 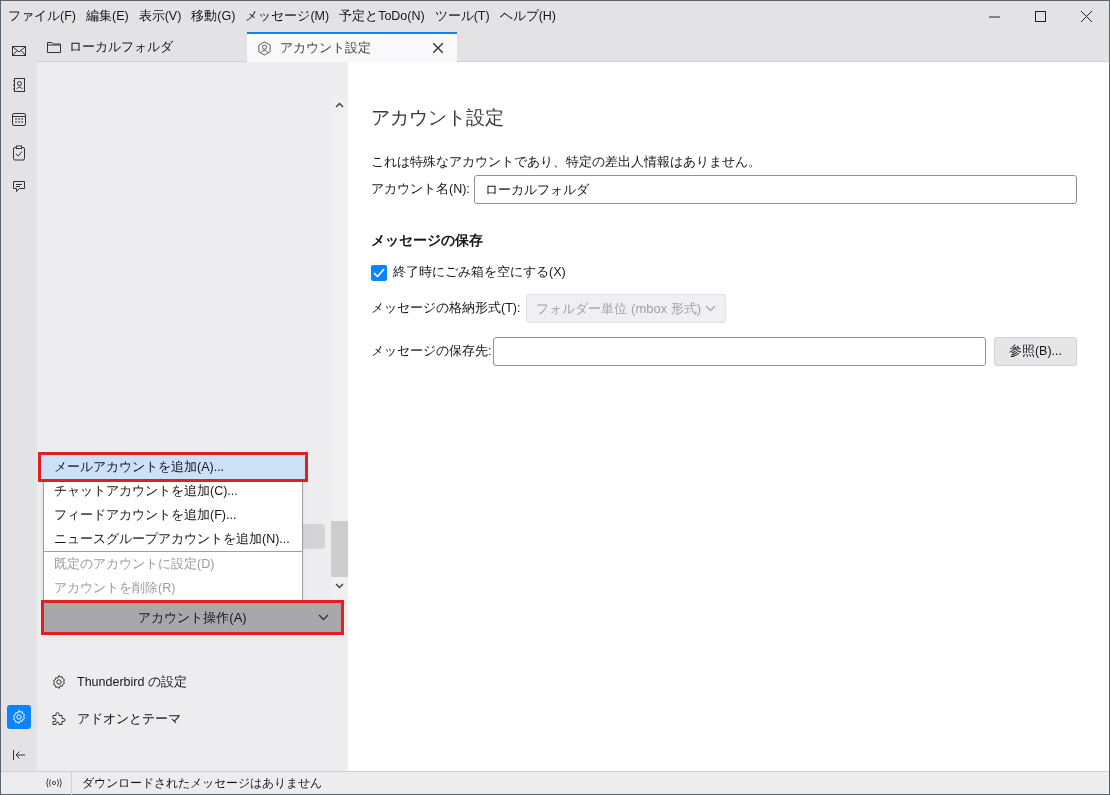 What do you see at coordinates (54, 783) in the screenshot?
I see `online-status-icon` at bounding box center [54, 783].